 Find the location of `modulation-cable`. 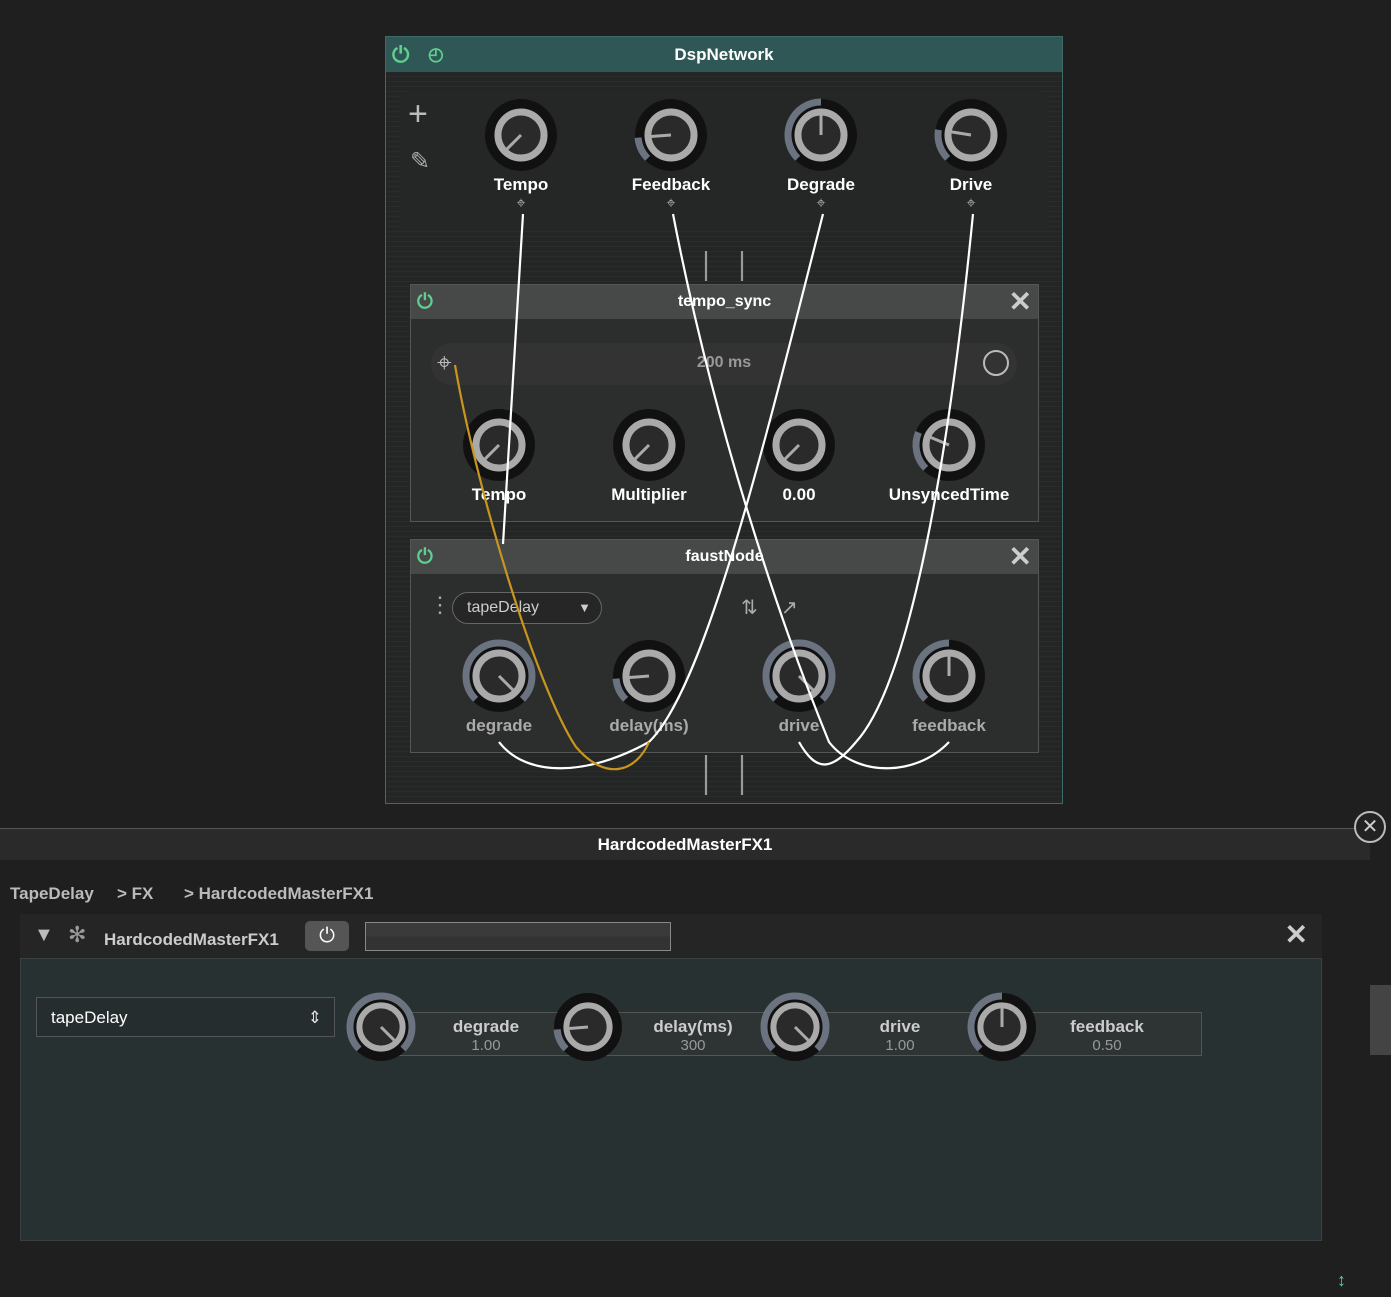

modulation-cable is located at coordinates (552, 567).